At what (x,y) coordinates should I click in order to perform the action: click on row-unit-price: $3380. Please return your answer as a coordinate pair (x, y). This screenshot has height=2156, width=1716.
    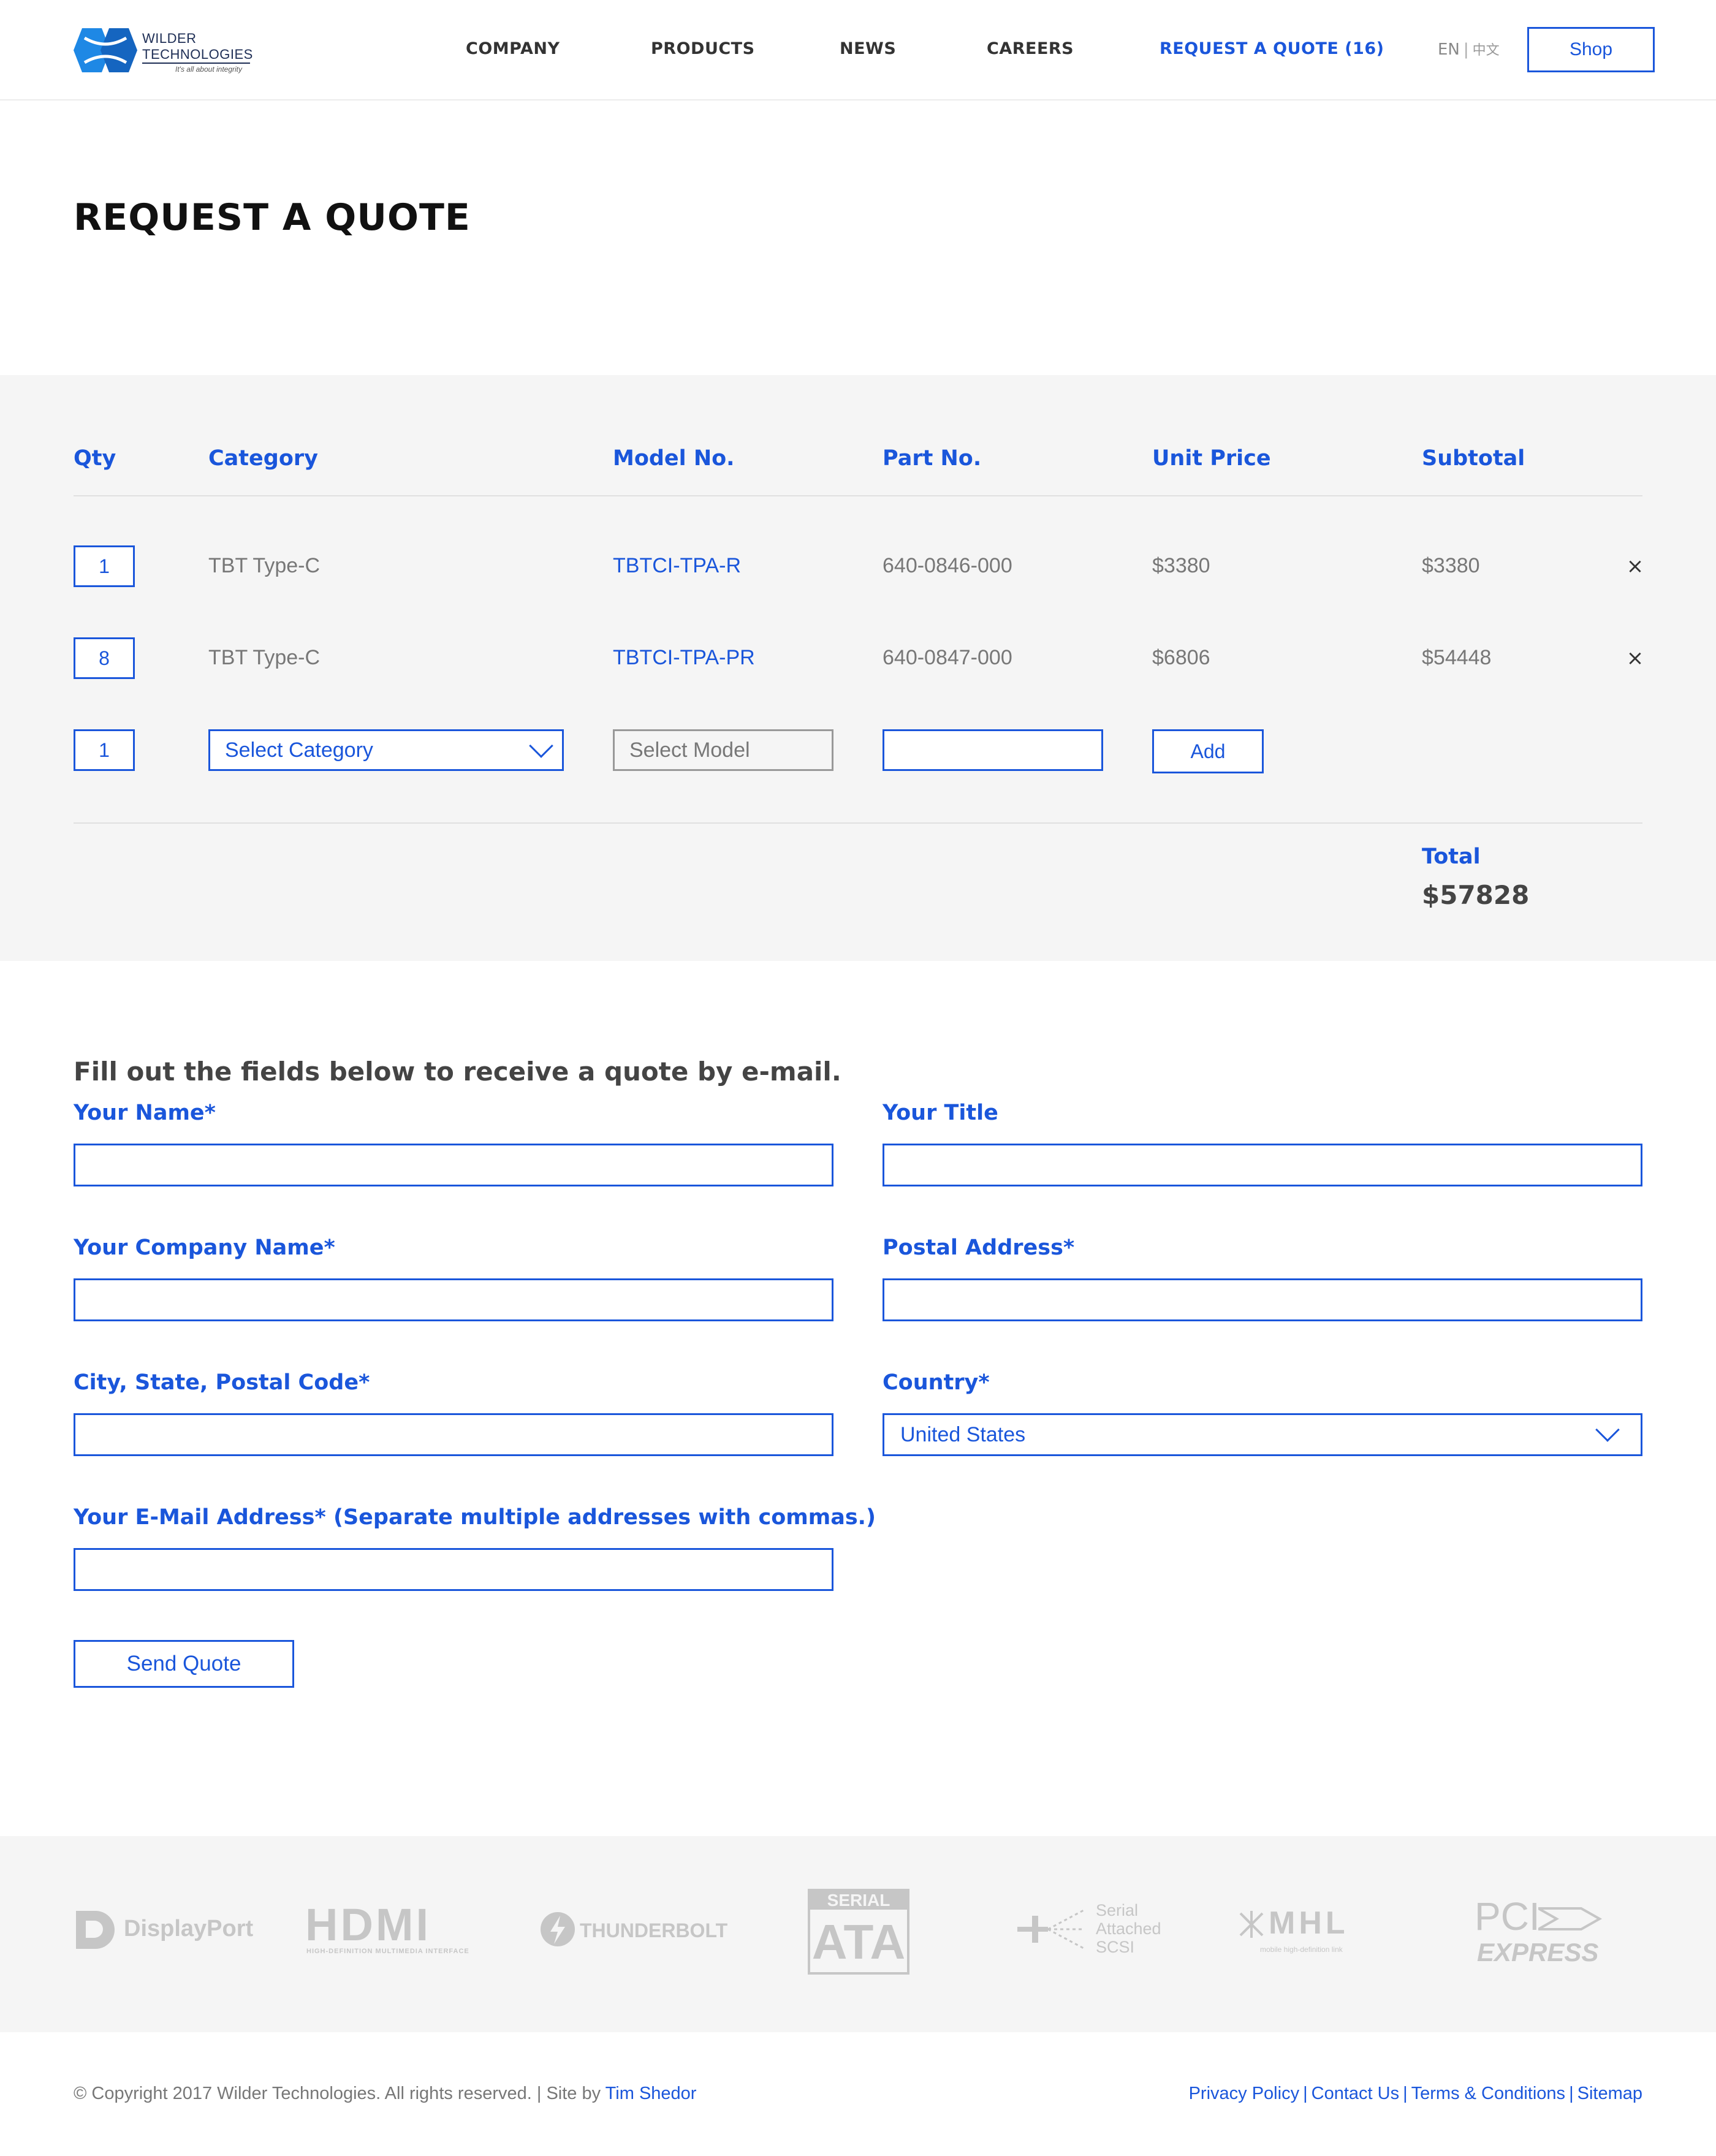
    Looking at the image, I should click on (1181, 565).